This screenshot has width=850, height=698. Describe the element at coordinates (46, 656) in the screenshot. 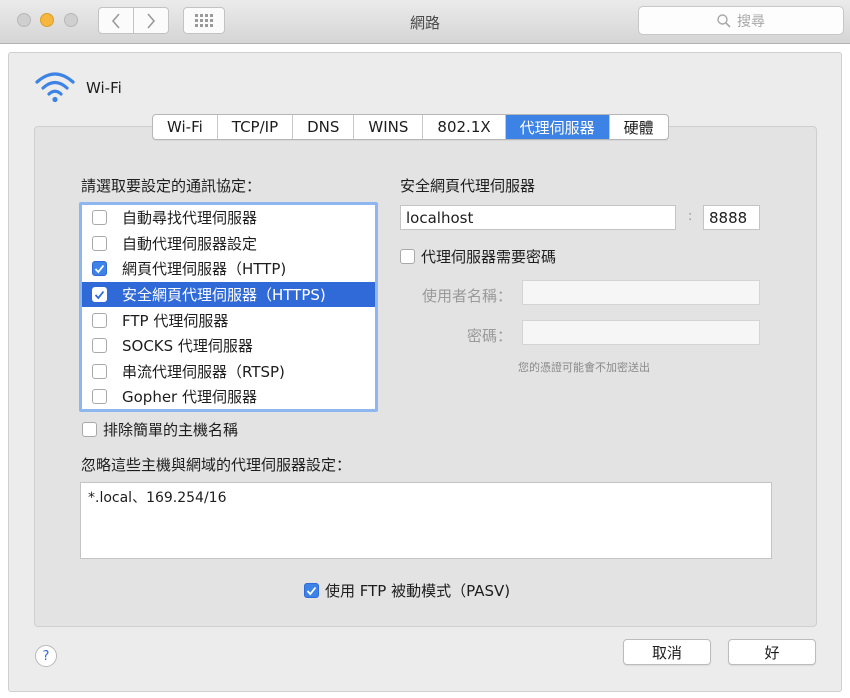

I see `help-button: ?` at that location.